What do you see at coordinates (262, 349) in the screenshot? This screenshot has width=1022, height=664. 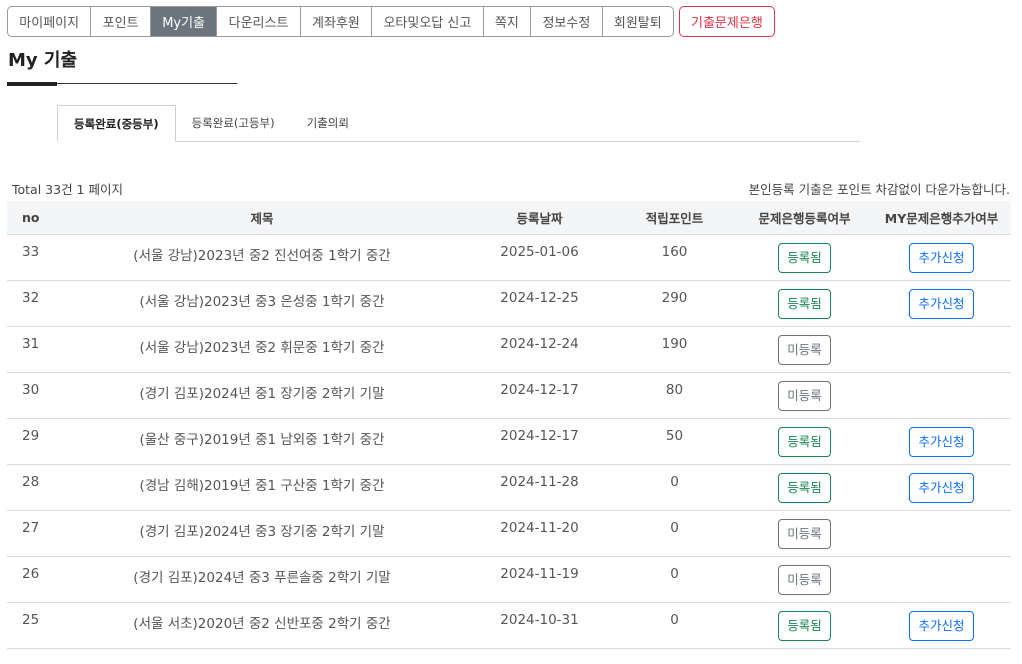 I see `row-title: (서울 강남)2023년 중2 휘문중 1학기 중간` at bounding box center [262, 349].